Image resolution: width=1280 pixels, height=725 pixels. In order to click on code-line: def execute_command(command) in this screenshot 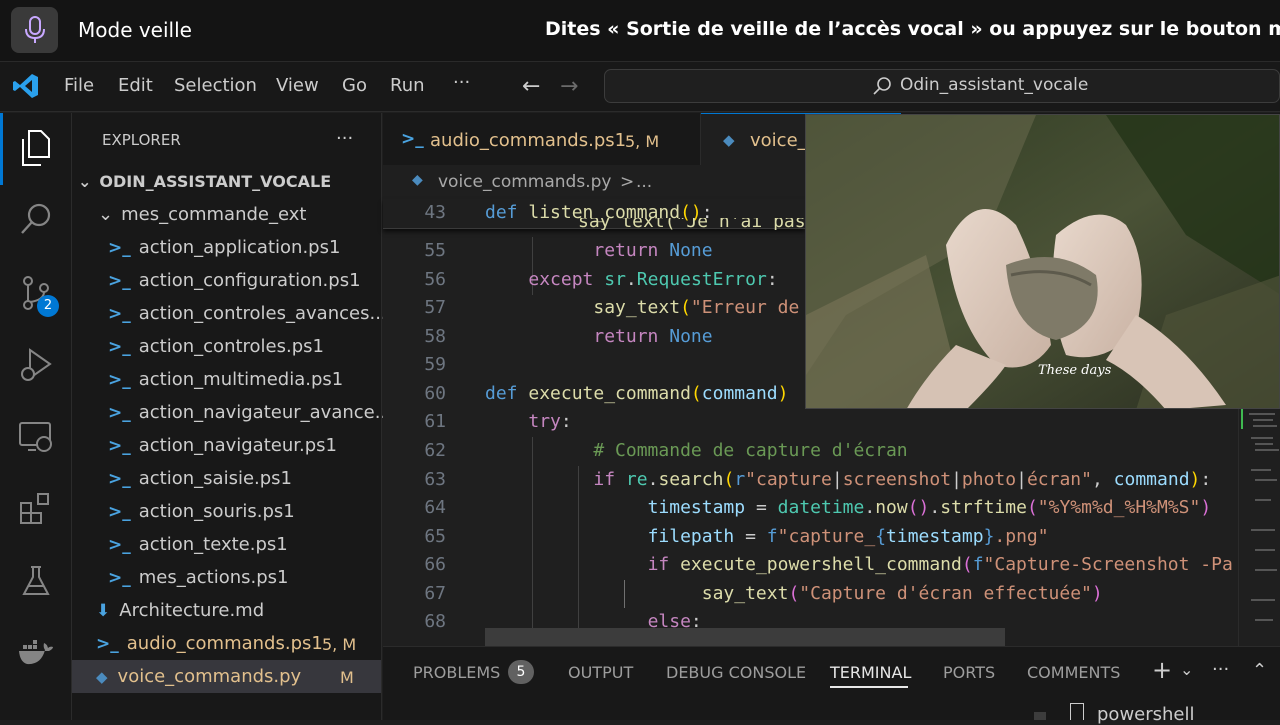, I will do `click(637, 393)`.